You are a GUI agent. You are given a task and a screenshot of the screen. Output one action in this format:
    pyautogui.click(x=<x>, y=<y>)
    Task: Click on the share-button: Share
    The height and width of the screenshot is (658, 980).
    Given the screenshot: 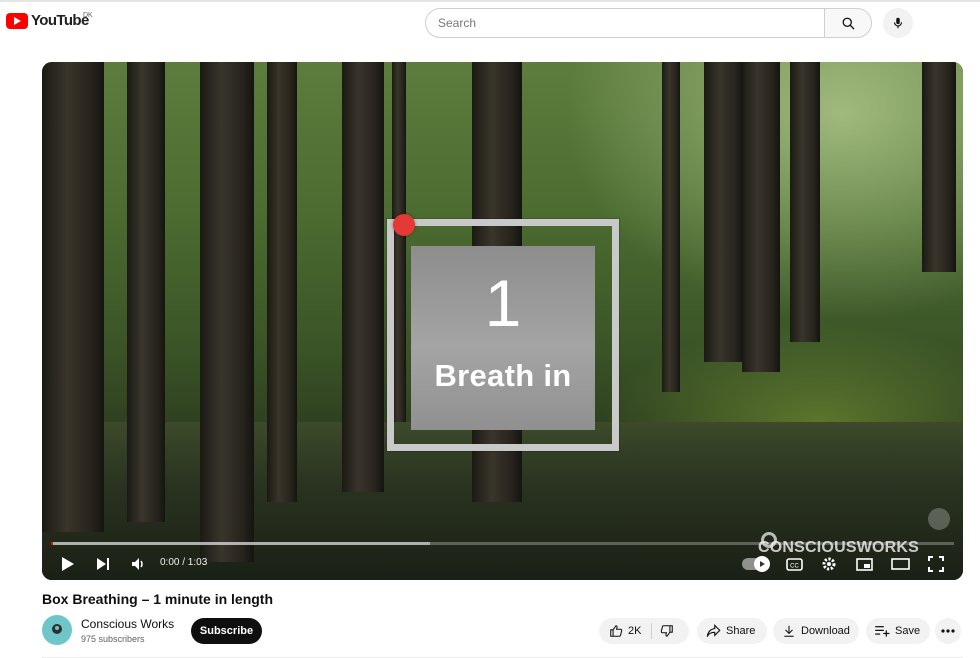 What is the action you would take?
    pyautogui.click(x=732, y=631)
    